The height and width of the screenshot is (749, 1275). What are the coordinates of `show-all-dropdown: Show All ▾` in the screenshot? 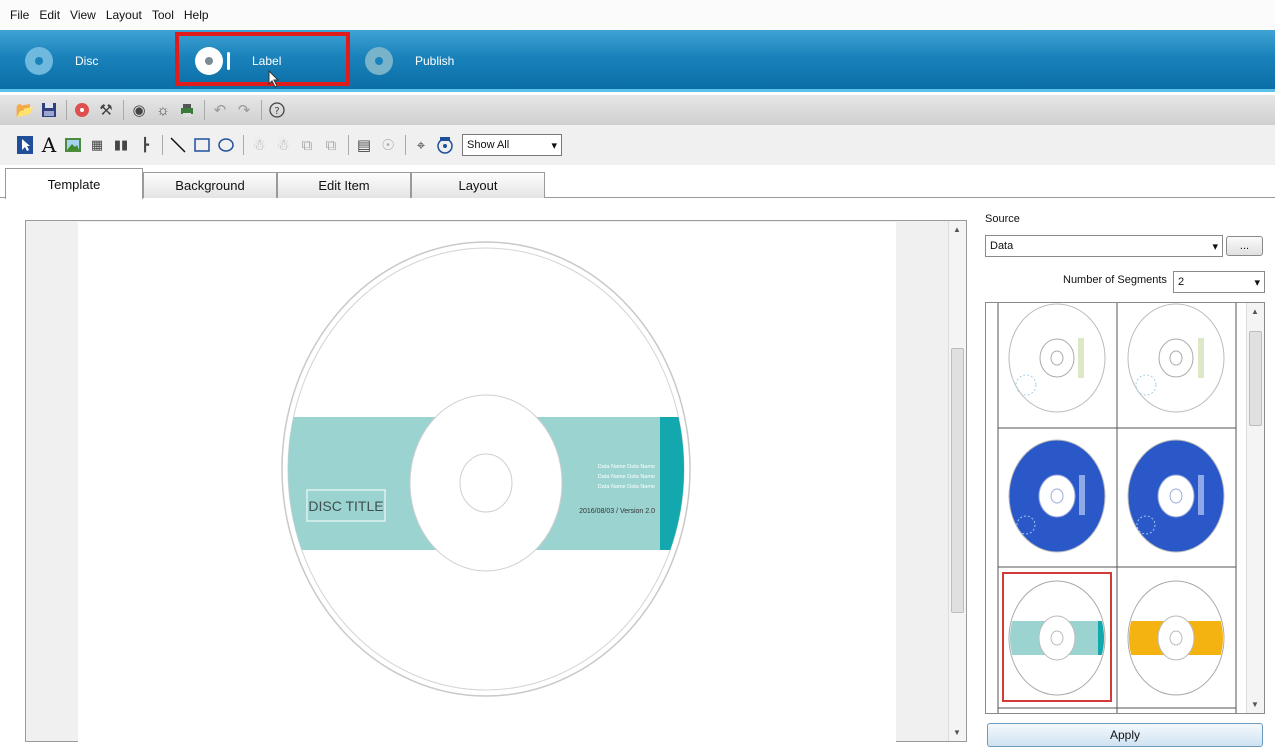 It's located at (512, 145).